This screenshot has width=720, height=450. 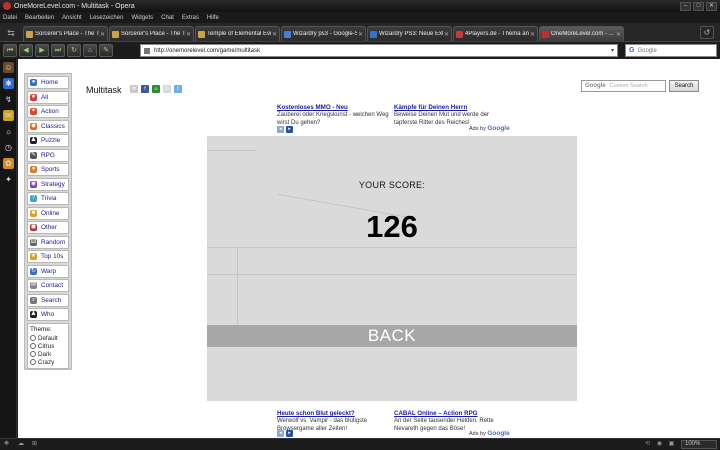 I want to click on sidebar-item-other: ◼ Other, so click(x=48, y=227).